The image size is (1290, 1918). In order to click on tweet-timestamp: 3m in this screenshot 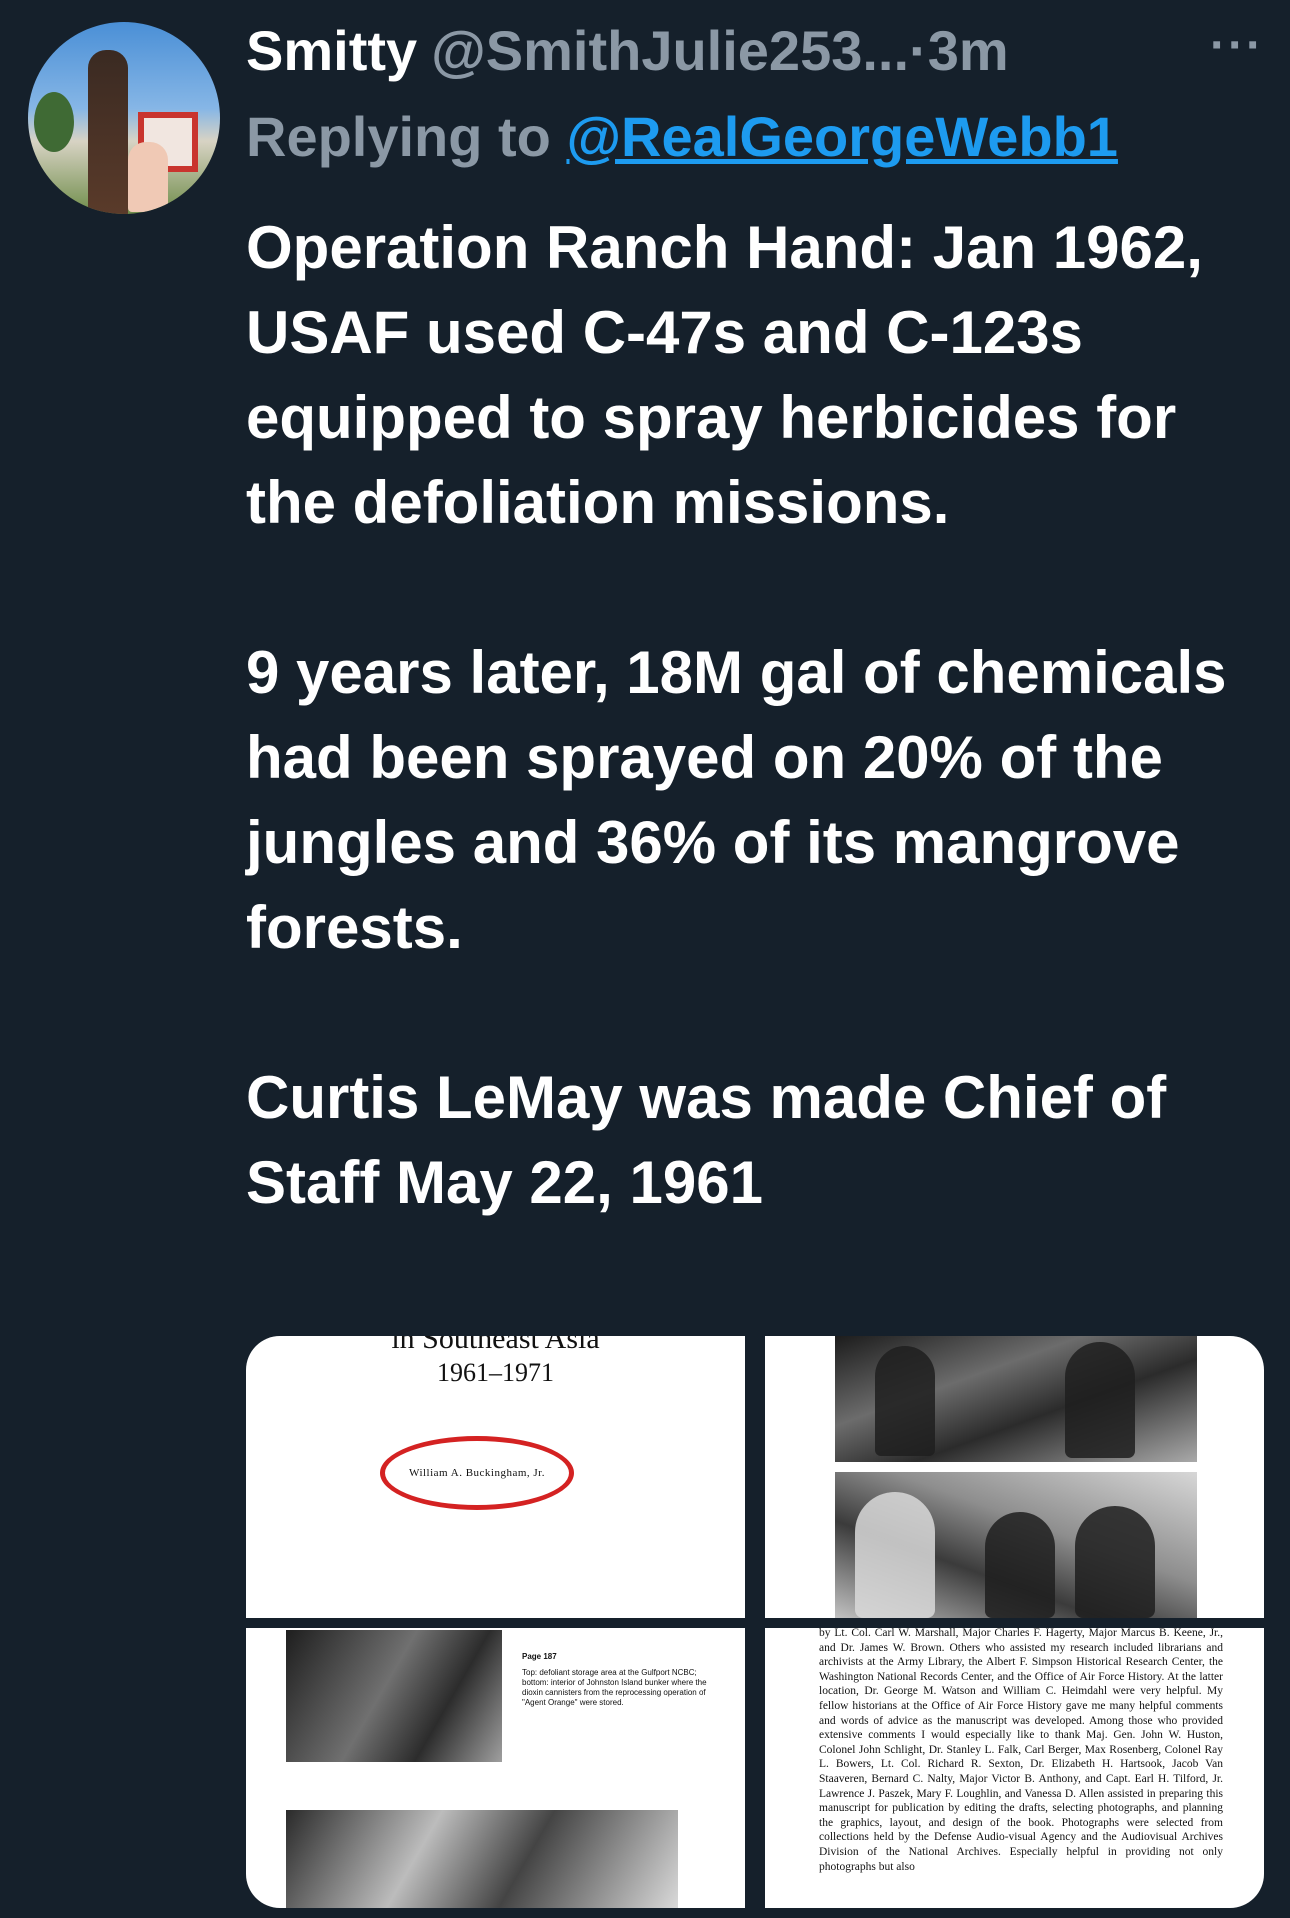, I will do `click(968, 50)`.